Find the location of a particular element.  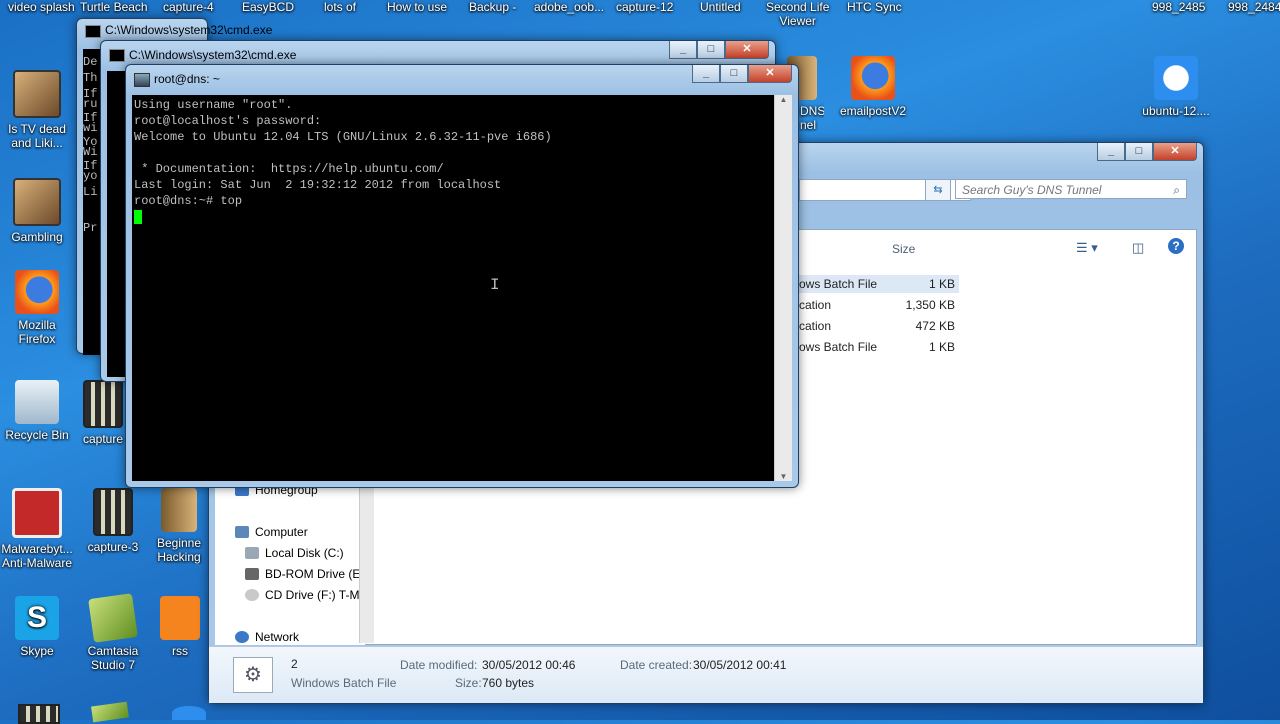

desktop-icon-label: EasyBCD is located at coordinates (268, 7).